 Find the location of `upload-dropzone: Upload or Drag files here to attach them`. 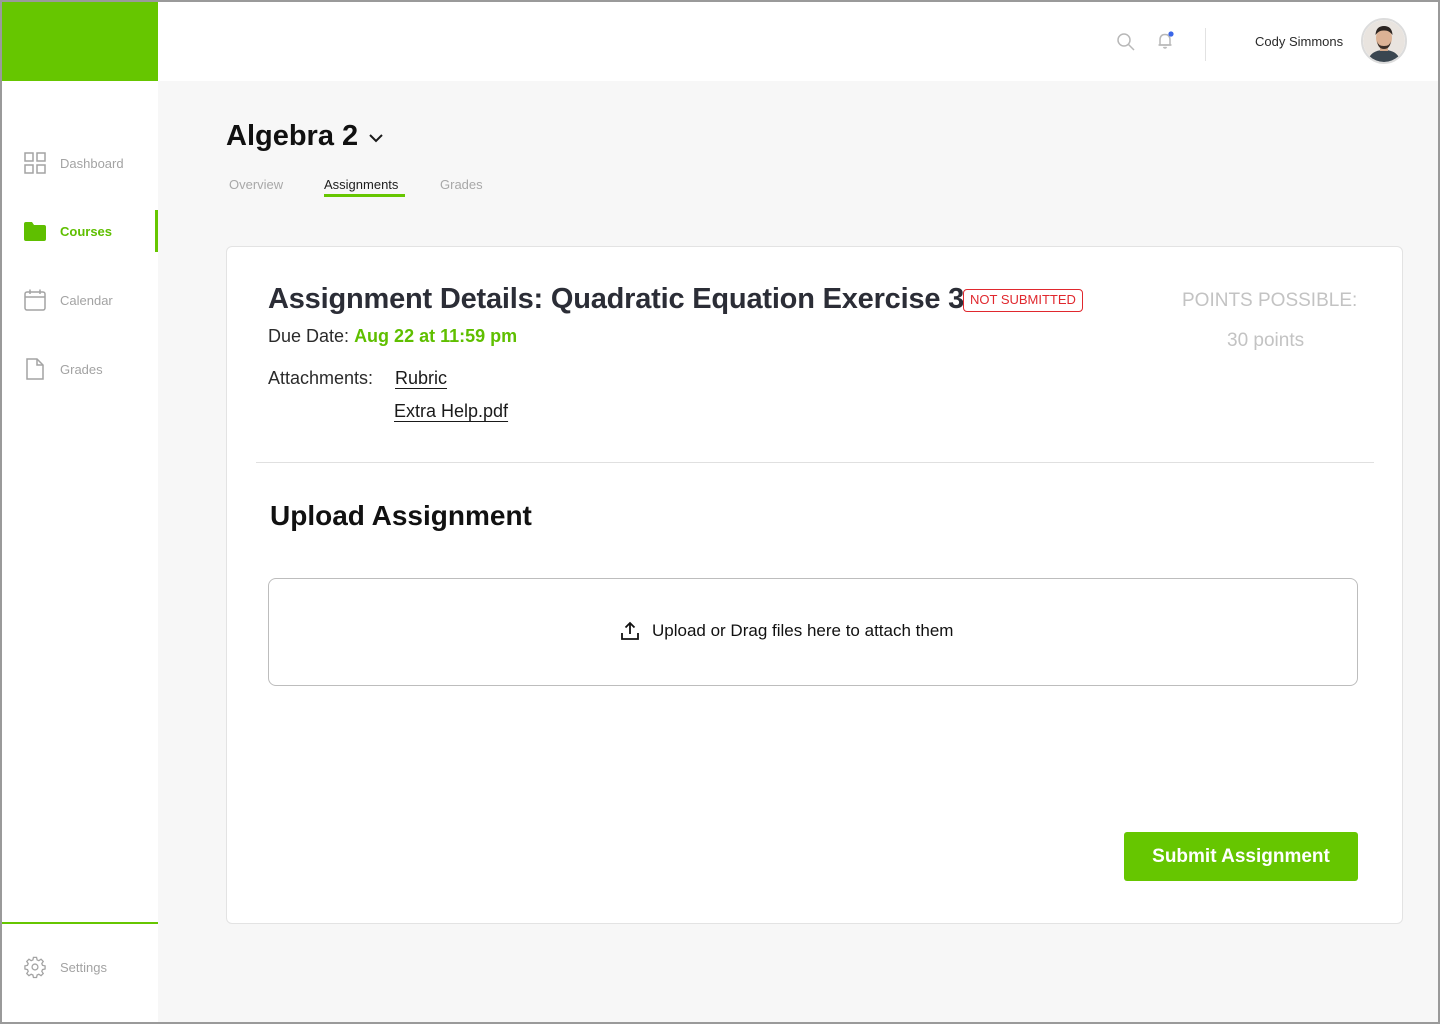

upload-dropzone: Upload or Drag files here to attach them is located at coordinates (813, 632).